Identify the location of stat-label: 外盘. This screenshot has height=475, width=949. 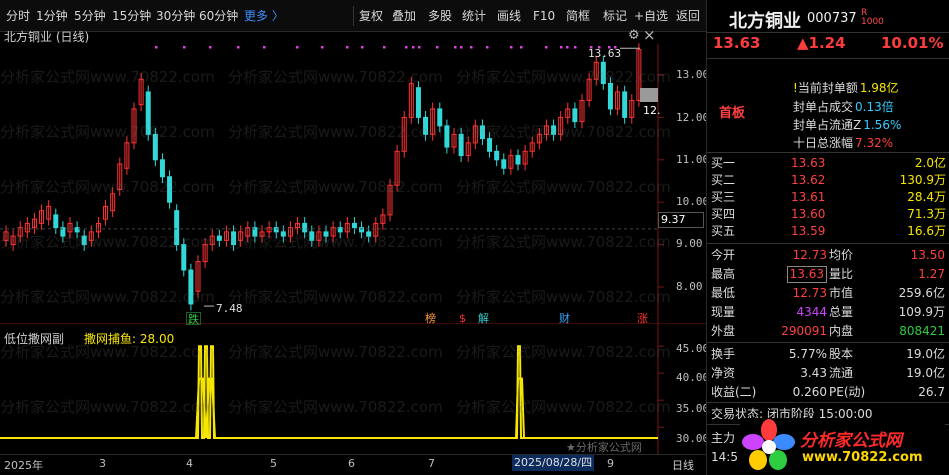
(723, 331).